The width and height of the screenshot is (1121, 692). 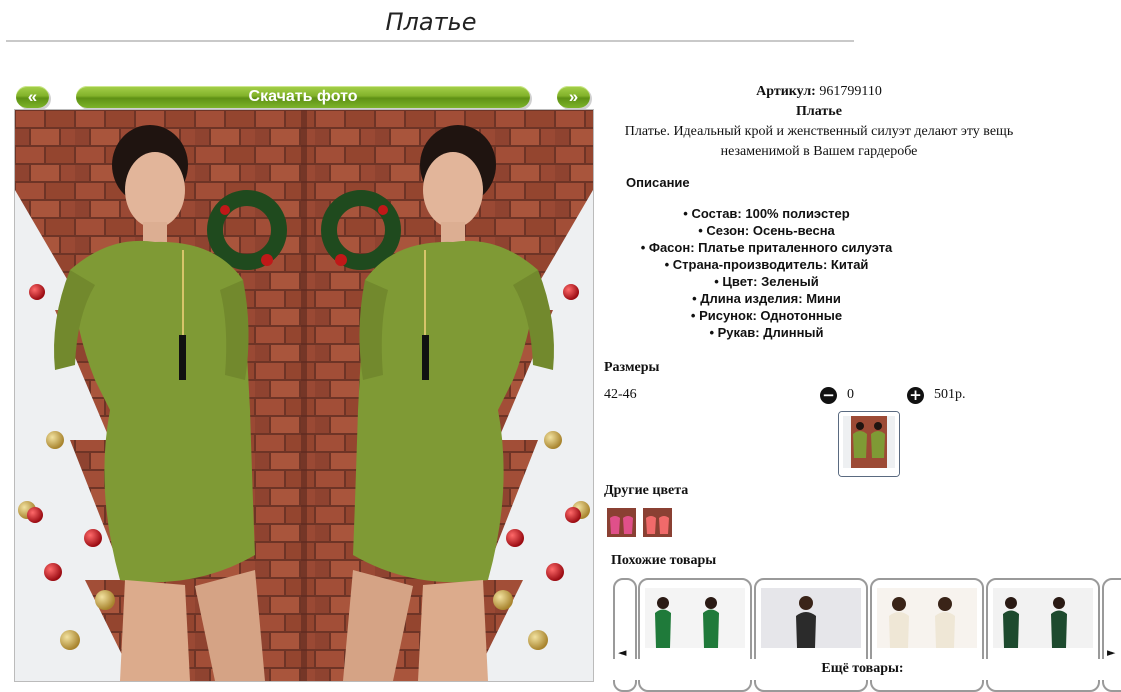 I want to click on pink-dress-swatch-image, so click(x=621, y=522).